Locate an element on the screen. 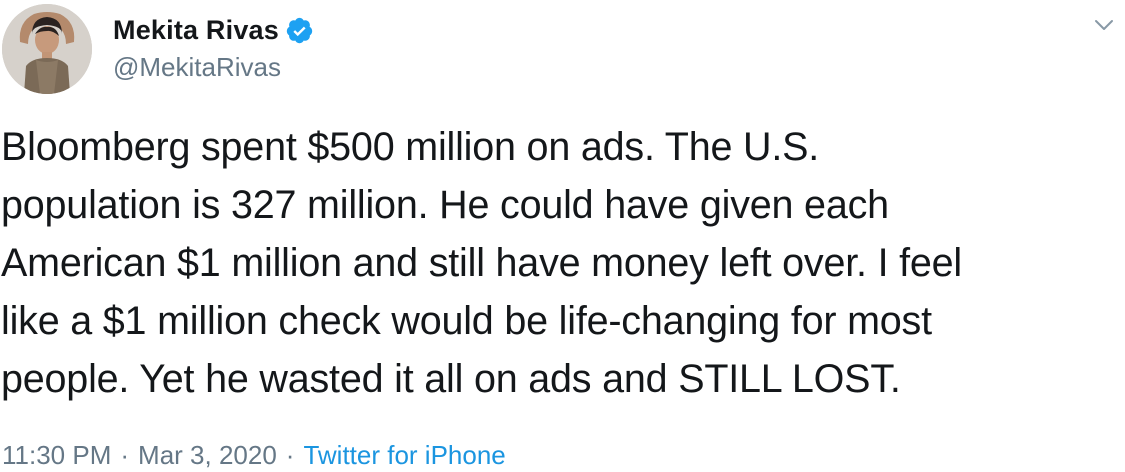 Image resolution: width=1125 pixels, height=472 pixels. chevron-down-icon is located at coordinates (1104, 25).